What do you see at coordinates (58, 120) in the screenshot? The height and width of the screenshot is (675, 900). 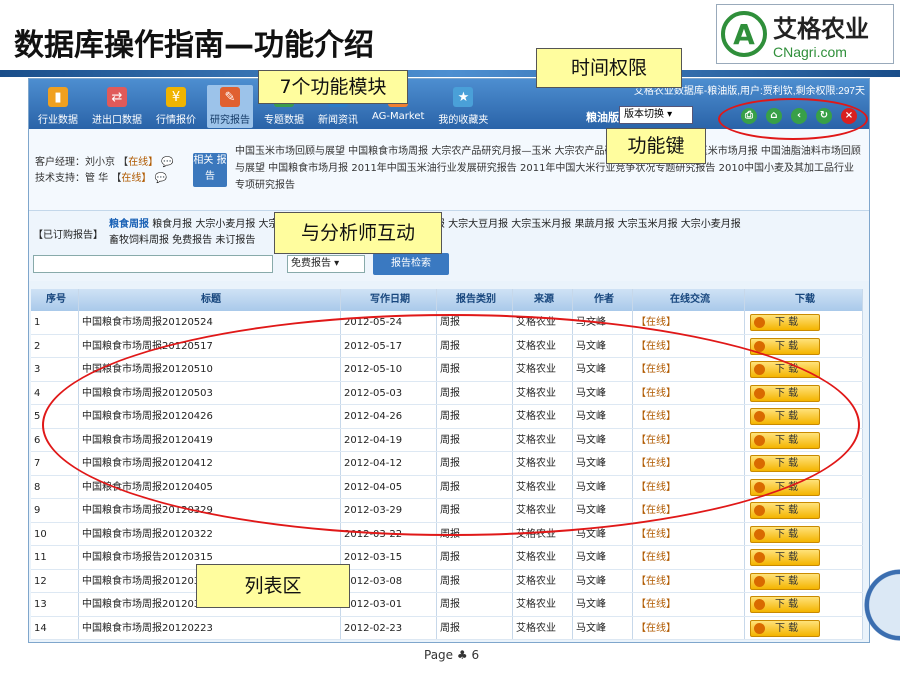 I see `nav-label: 行业数据` at bounding box center [58, 120].